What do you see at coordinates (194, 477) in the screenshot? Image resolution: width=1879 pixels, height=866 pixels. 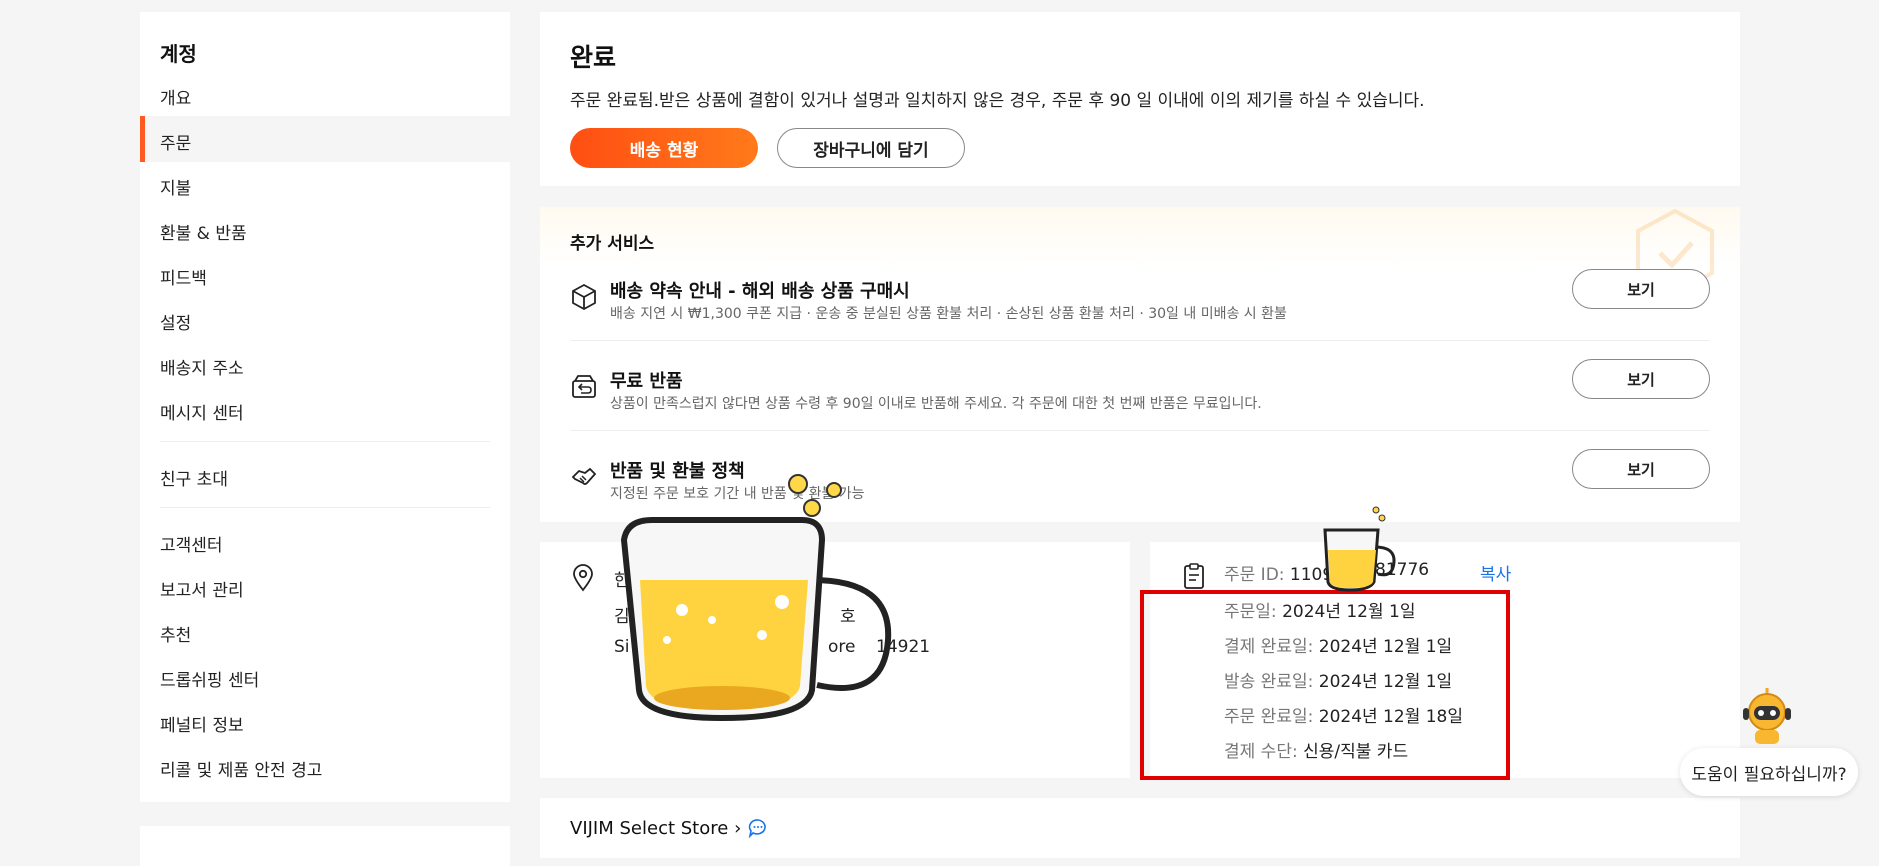 I see `sidebar-item-invite: 친구 초대` at bounding box center [194, 477].